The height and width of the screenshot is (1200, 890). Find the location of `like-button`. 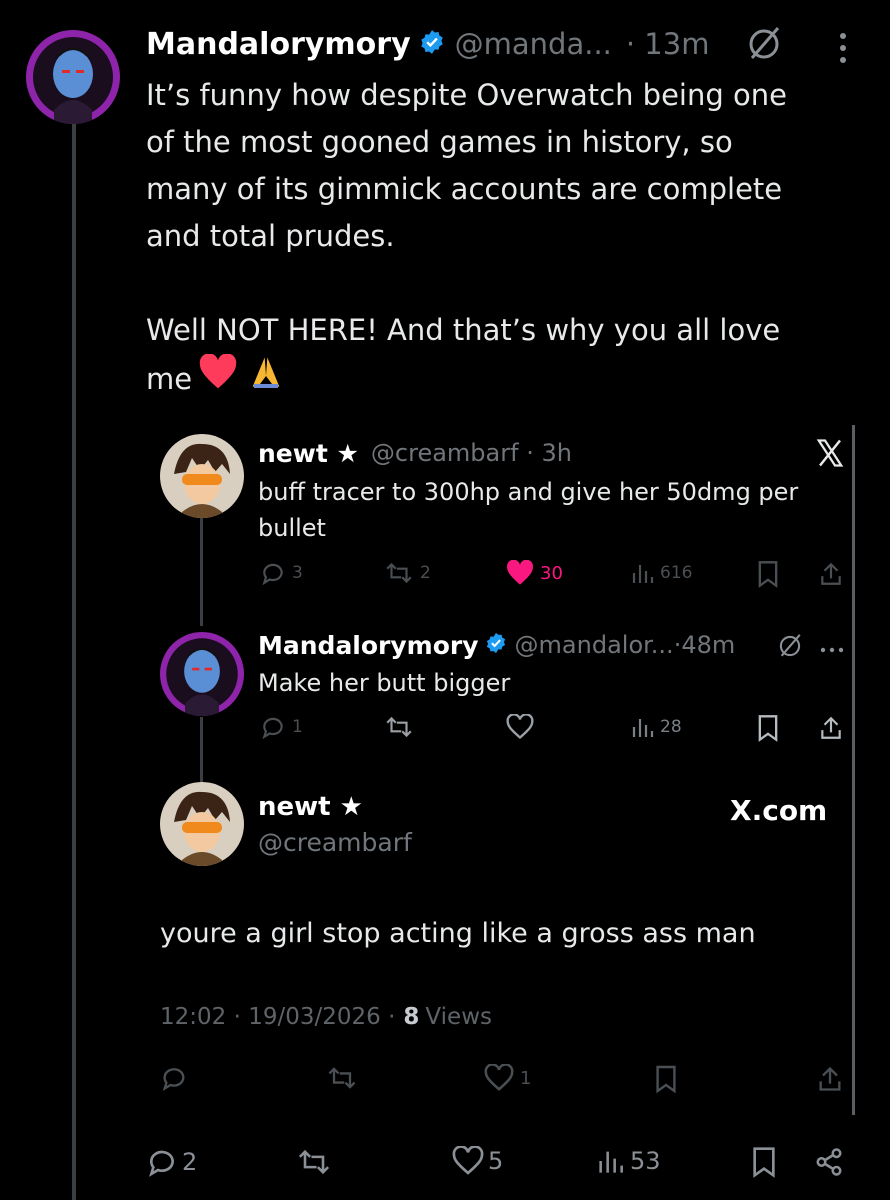

like-button is located at coordinates (520, 727).